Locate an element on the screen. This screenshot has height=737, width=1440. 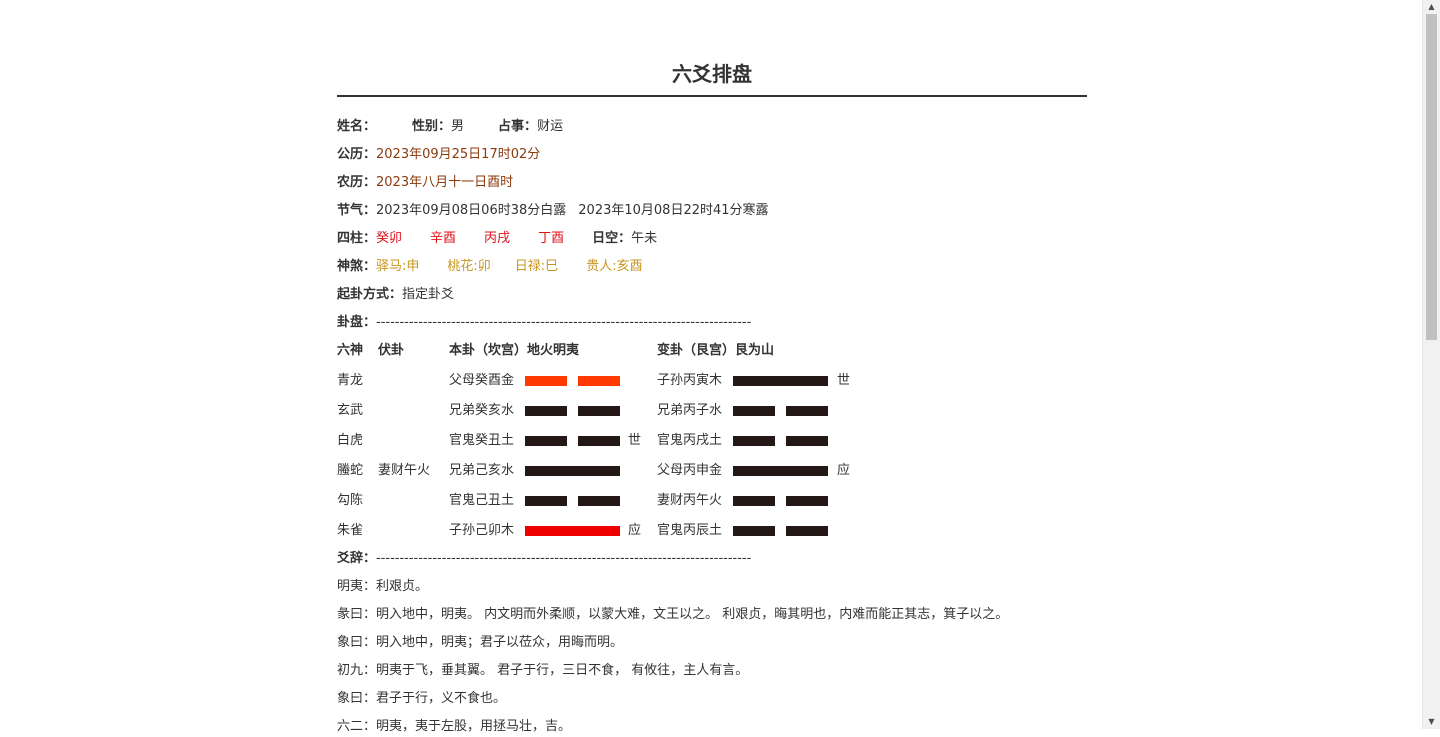
liushen-cell: 勾陈 is located at coordinates (350, 500).